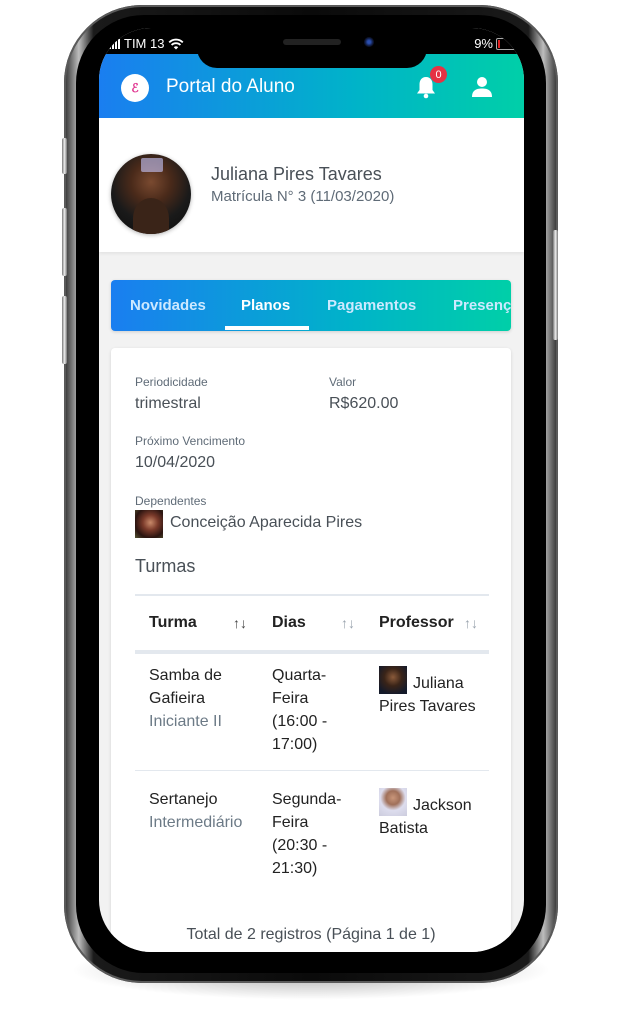  I want to click on valor-label: Valor, so click(343, 382).